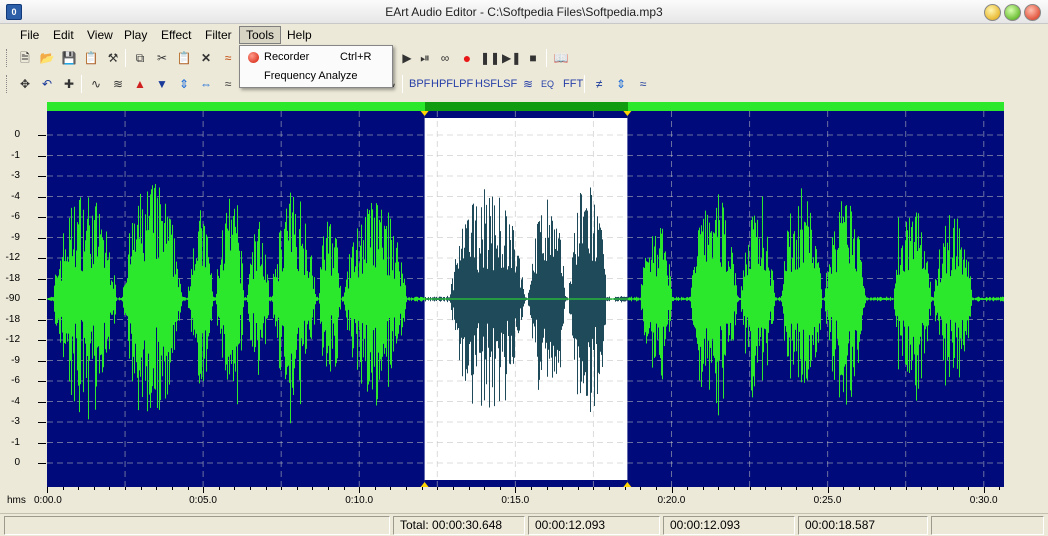 Image resolution: width=1048 pixels, height=536 pixels. What do you see at coordinates (1032, 12) in the screenshot?
I see `close-button` at bounding box center [1032, 12].